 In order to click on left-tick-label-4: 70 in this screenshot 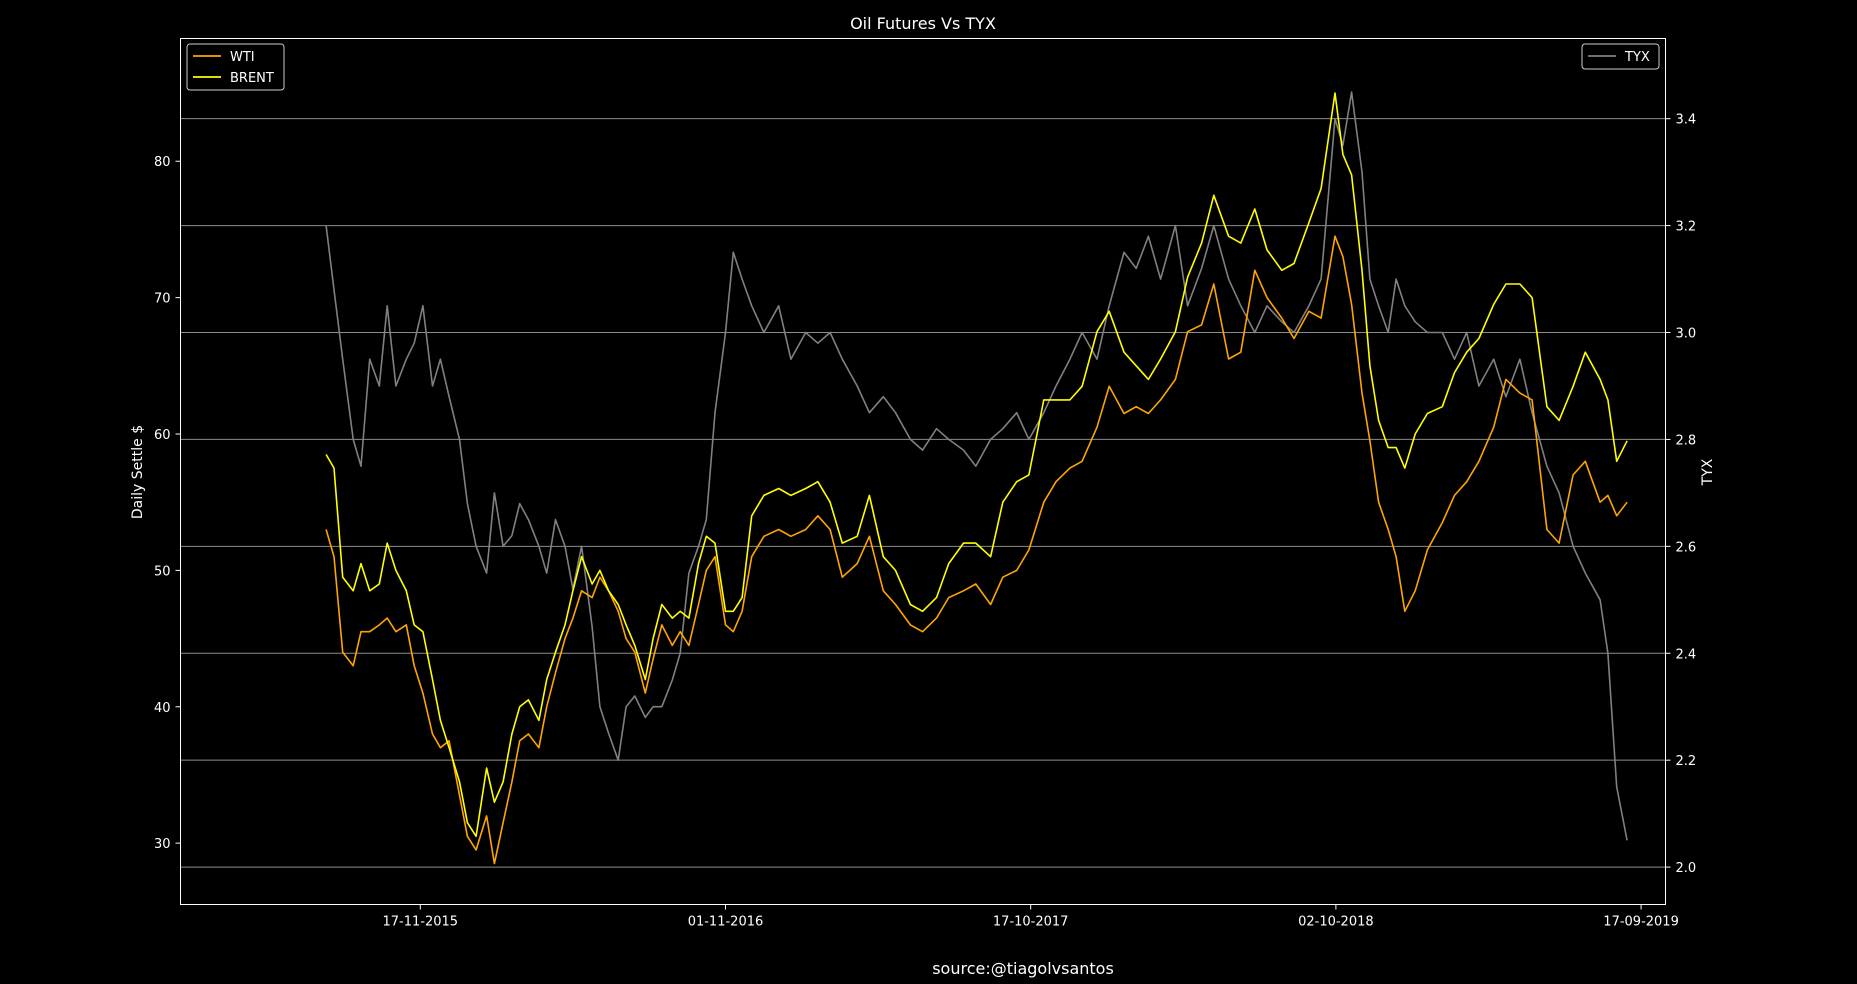, I will do `click(162, 299)`.